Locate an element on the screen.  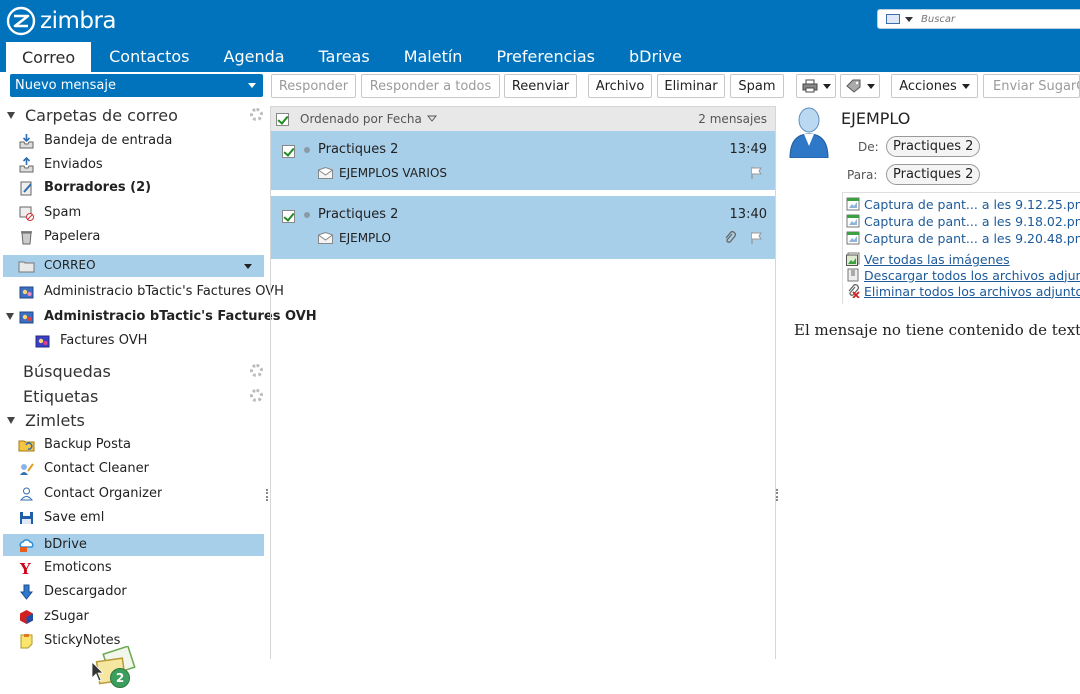
reply-all-button: Responder a todos is located at coordinates (430, 86).